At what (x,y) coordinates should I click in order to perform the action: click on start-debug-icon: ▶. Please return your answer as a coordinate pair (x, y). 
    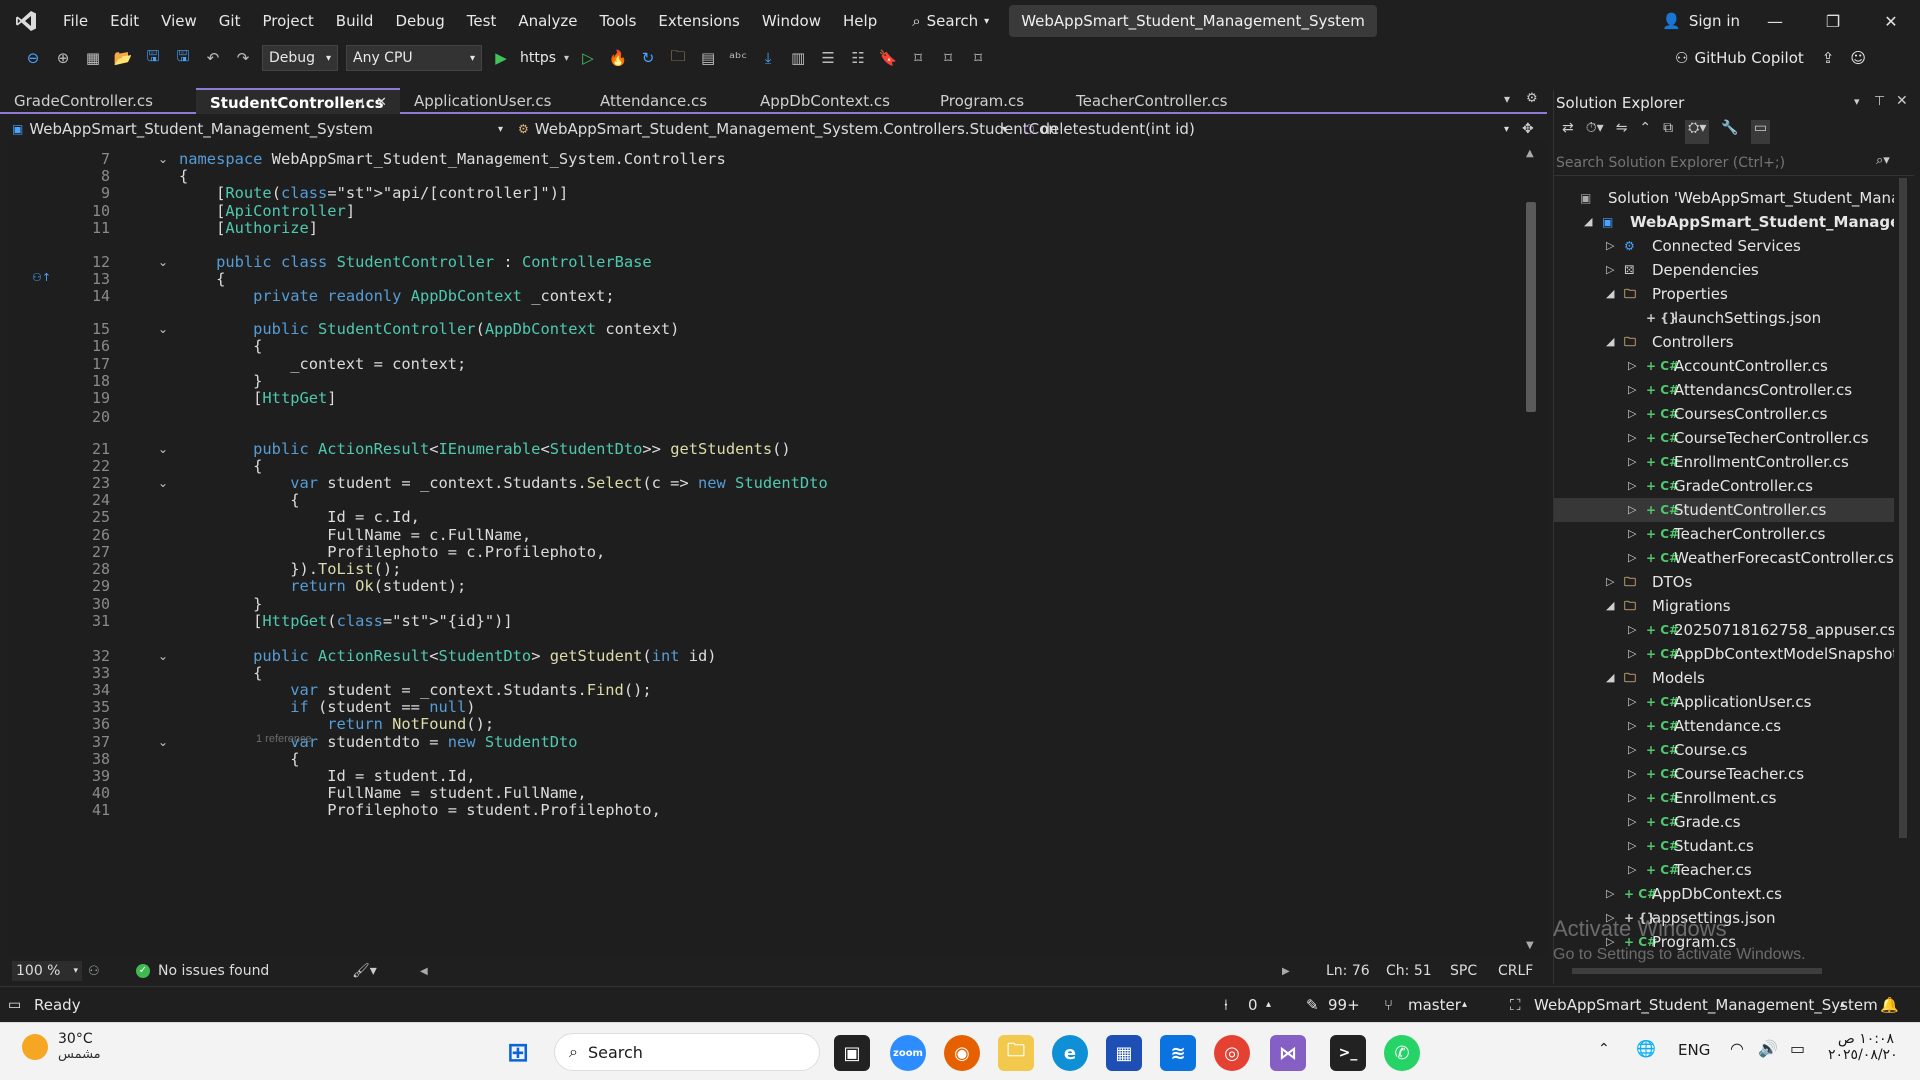
    Looking at the image, I should click on (501, 58).